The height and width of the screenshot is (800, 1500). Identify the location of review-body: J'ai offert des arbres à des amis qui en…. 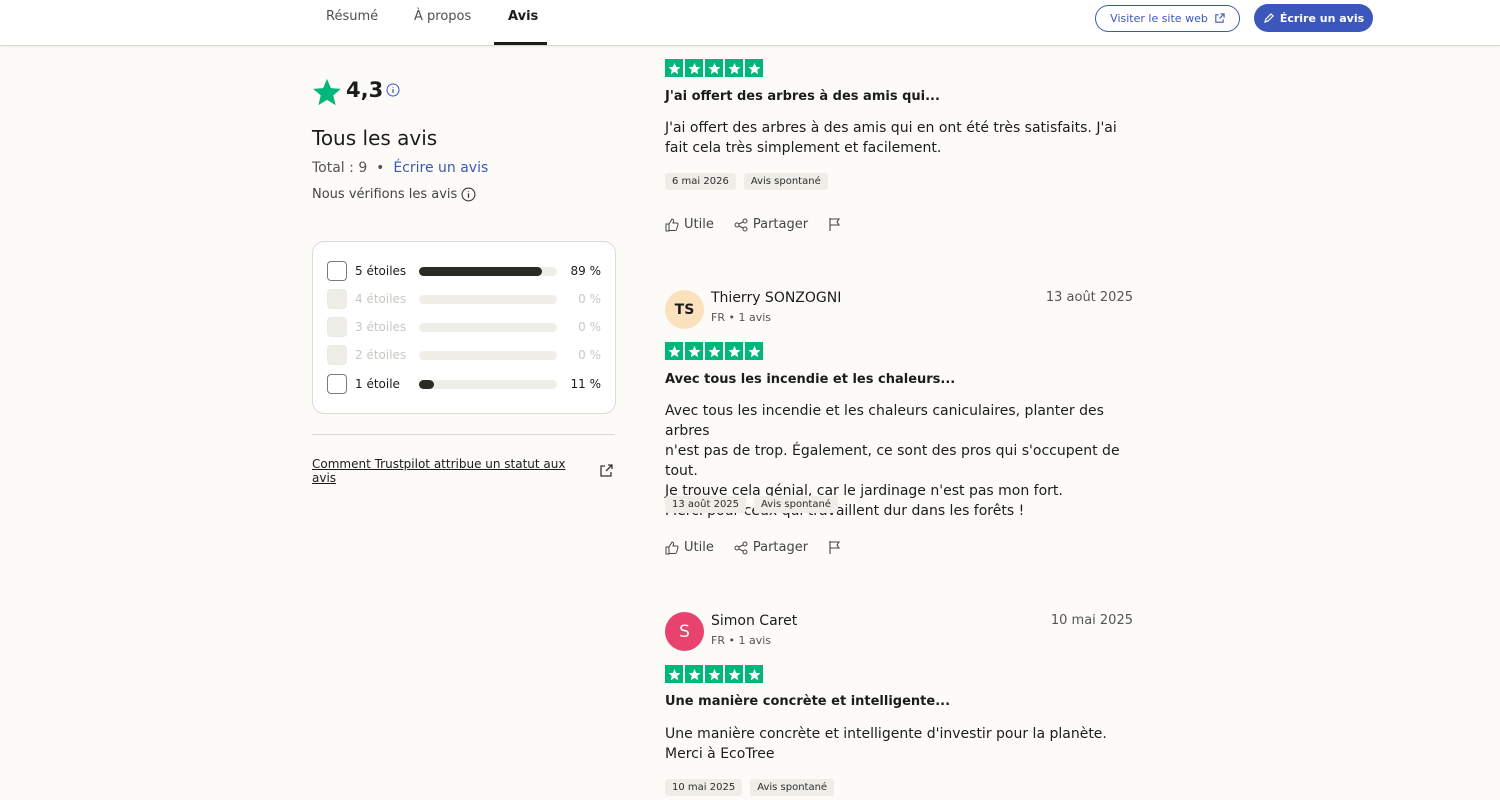
(891, 138).